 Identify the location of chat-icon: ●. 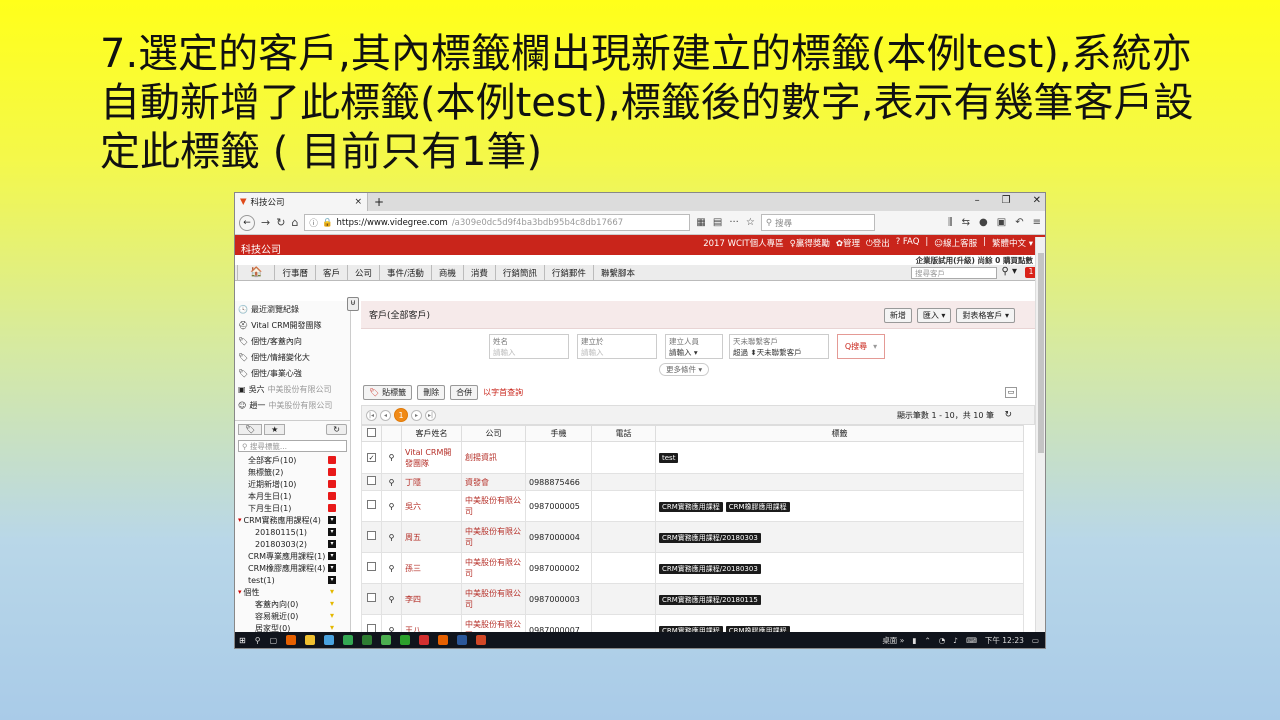
(983, 222).